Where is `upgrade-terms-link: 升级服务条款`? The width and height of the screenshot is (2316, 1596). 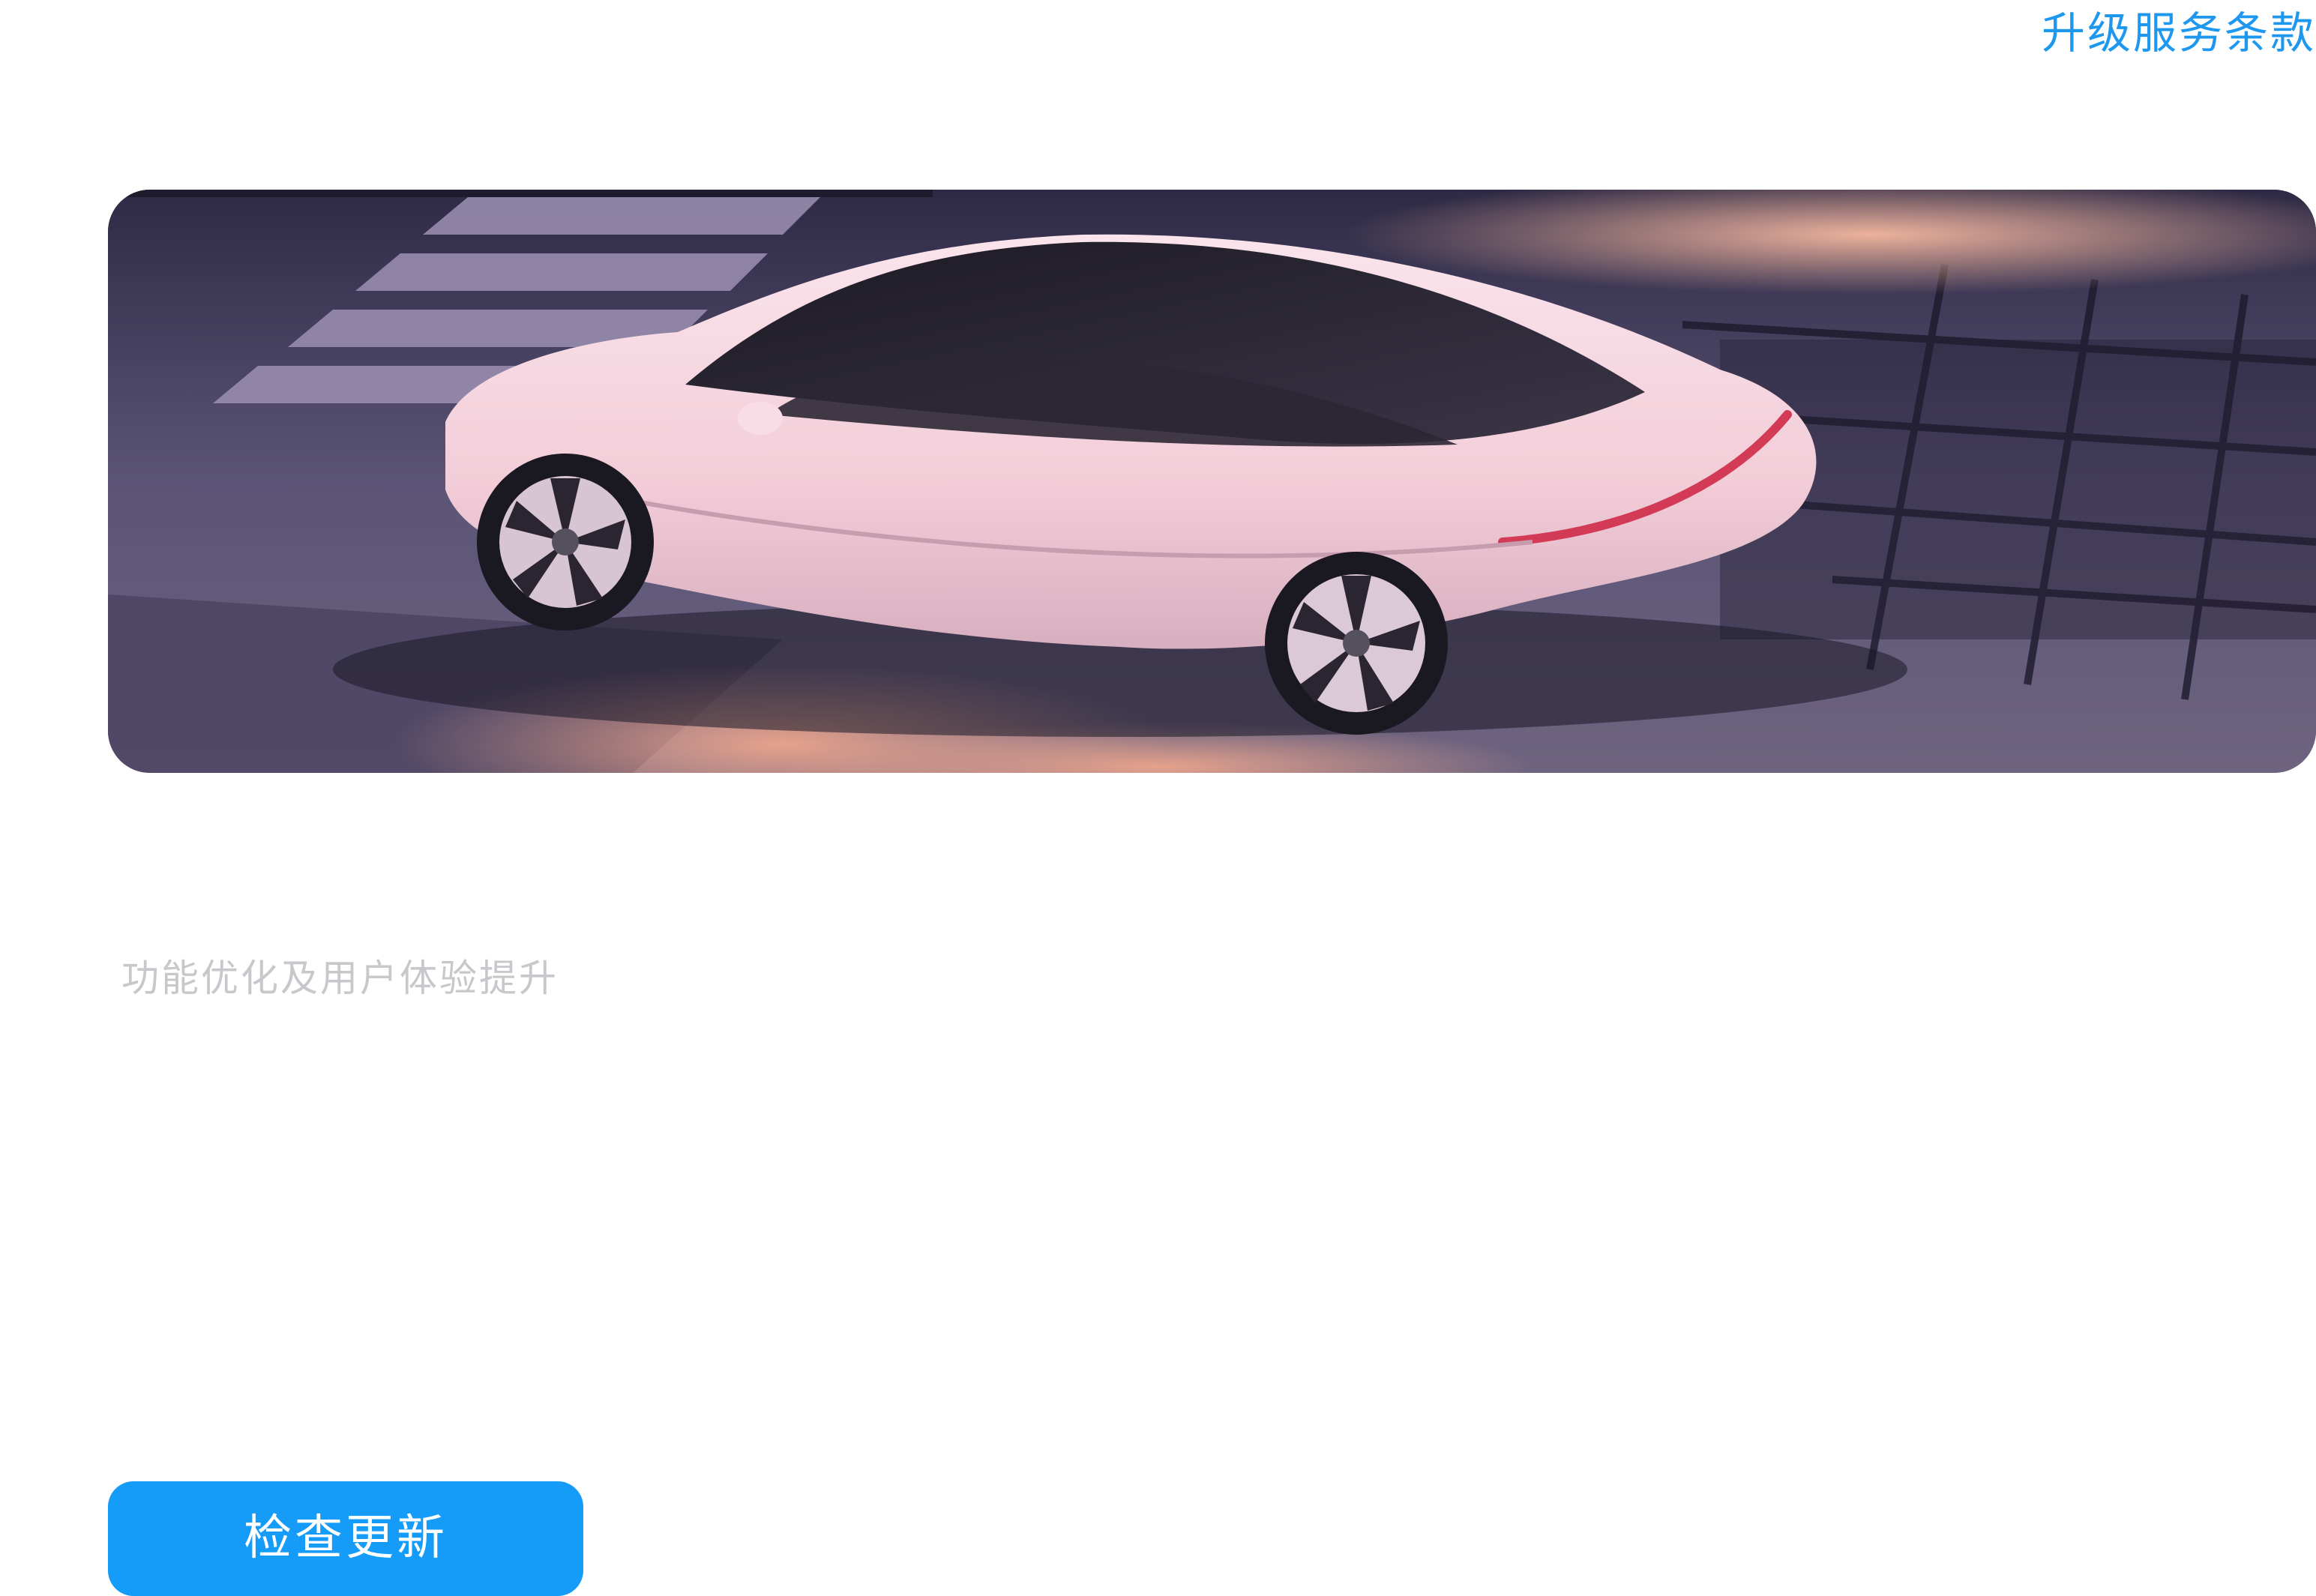
upgrade-terms-link: 升级服务条款 is located at coordinates (2179, 32).